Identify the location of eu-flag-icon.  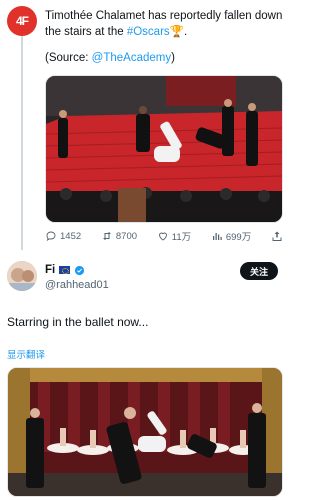
(65, 270).